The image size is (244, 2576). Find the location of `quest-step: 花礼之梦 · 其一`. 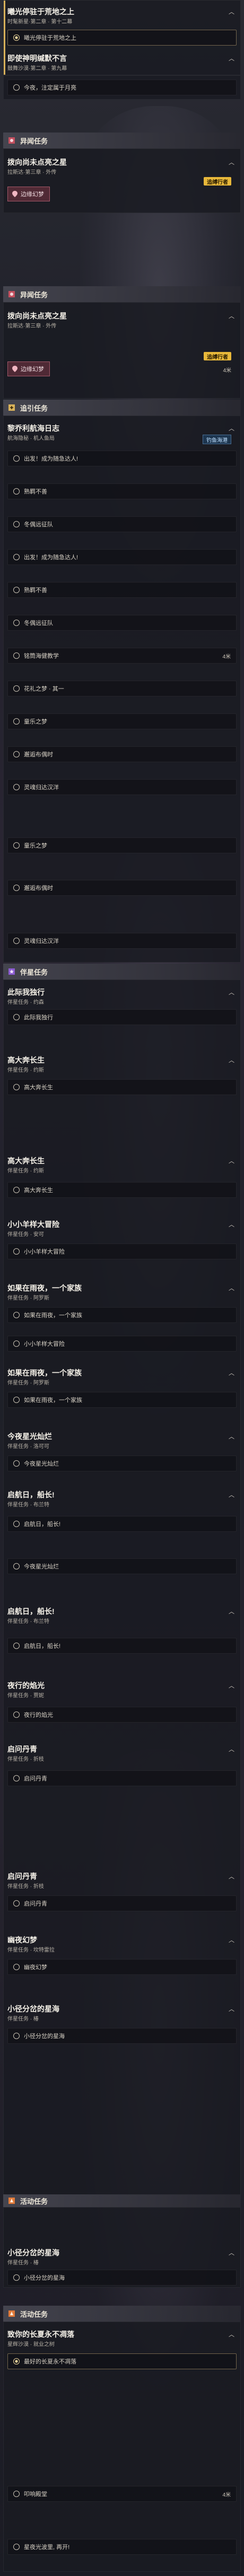

quest-step: 花礼之梦 · 其一 is located at coordinates (122, 688).